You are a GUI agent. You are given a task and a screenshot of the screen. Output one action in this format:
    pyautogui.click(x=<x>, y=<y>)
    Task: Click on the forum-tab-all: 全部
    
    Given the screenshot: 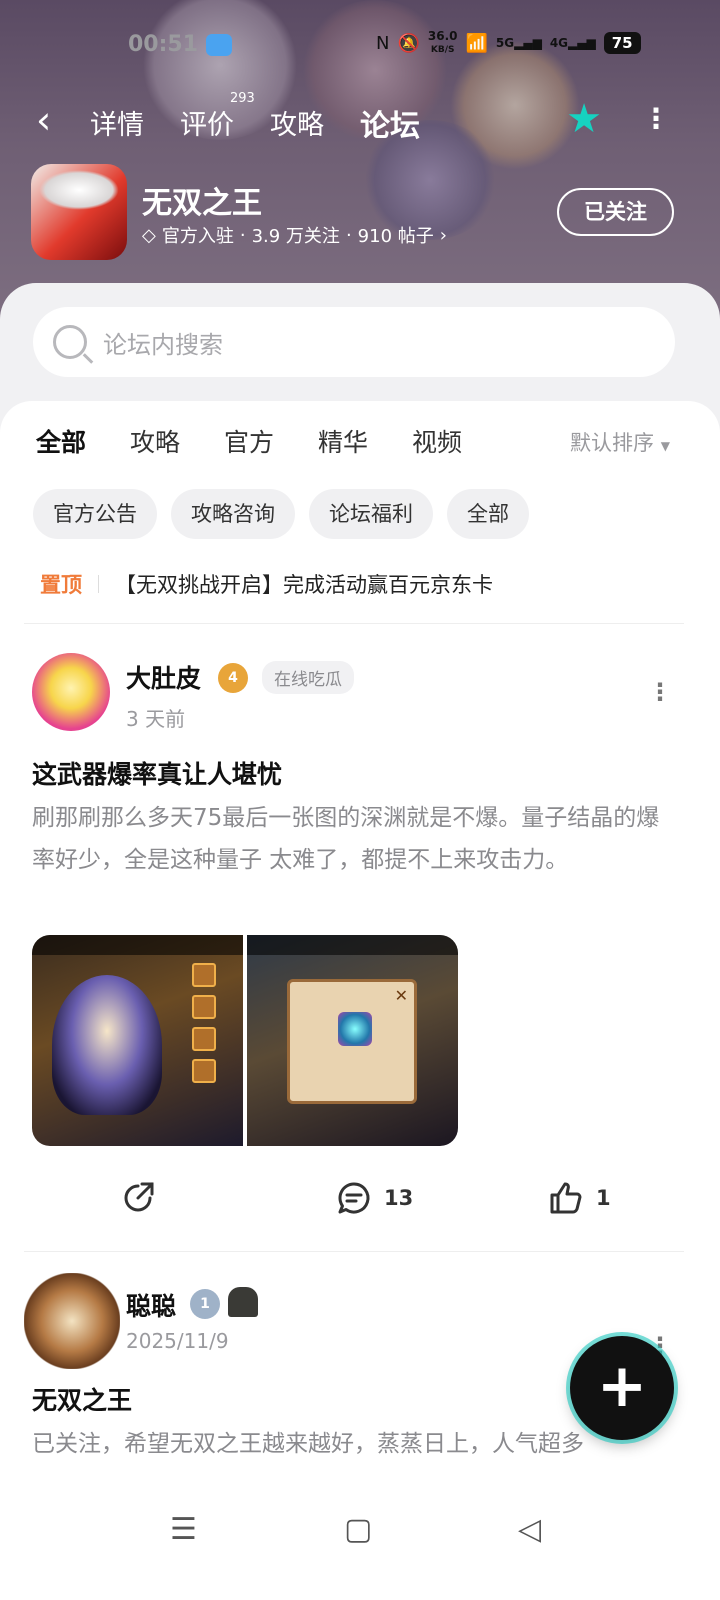 What is the action you would take?
    pyautogui.click(x=61, y=441)
    